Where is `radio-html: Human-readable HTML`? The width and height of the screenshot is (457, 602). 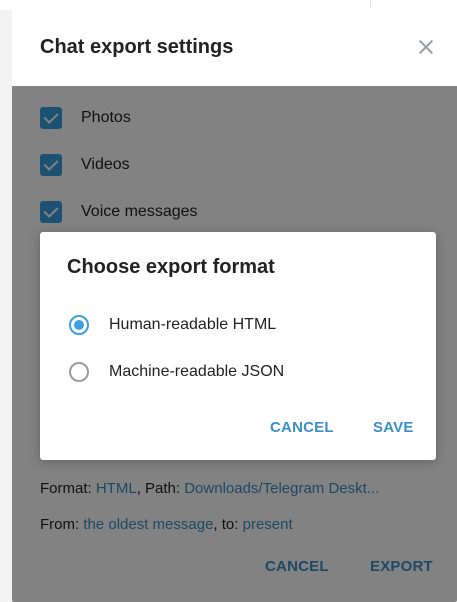 radio-html: Human-readable HTML is located at coordinates (172, 325).